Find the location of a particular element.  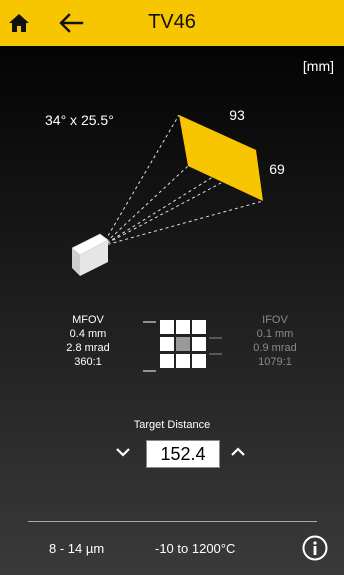

ifov-mm: 0.1 mm is located at coordinates (275, 334).